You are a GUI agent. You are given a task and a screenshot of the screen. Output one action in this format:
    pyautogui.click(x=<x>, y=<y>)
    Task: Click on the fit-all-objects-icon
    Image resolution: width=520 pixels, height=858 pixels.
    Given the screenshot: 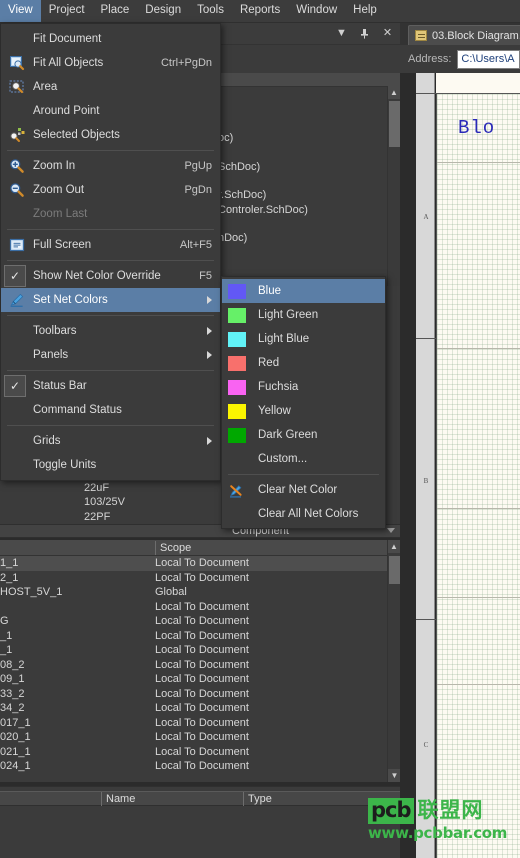 What is the action you would take?
    pyautogui.click(x=17, y=63)
    